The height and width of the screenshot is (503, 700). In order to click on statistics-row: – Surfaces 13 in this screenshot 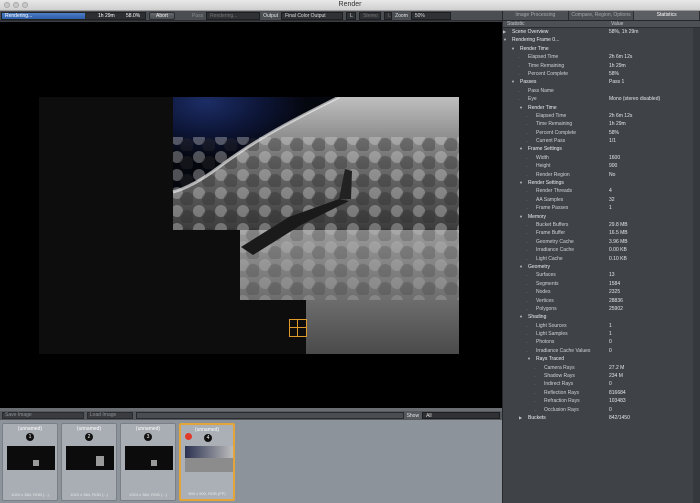, I will do `click(601, 275)`.